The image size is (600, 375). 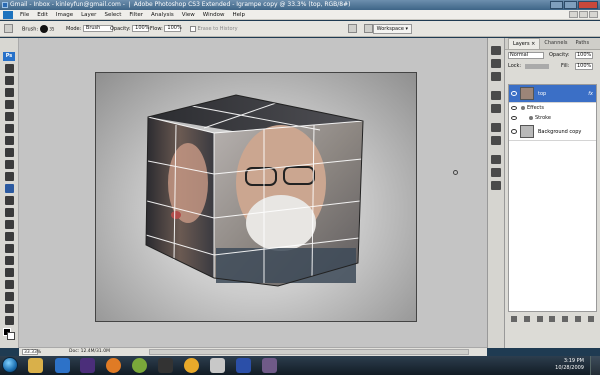 What do you see at coordinates (31, 352) in the screenshot?
I see `zoom-level-field: 33.33%` at bounding box center [31, 352].